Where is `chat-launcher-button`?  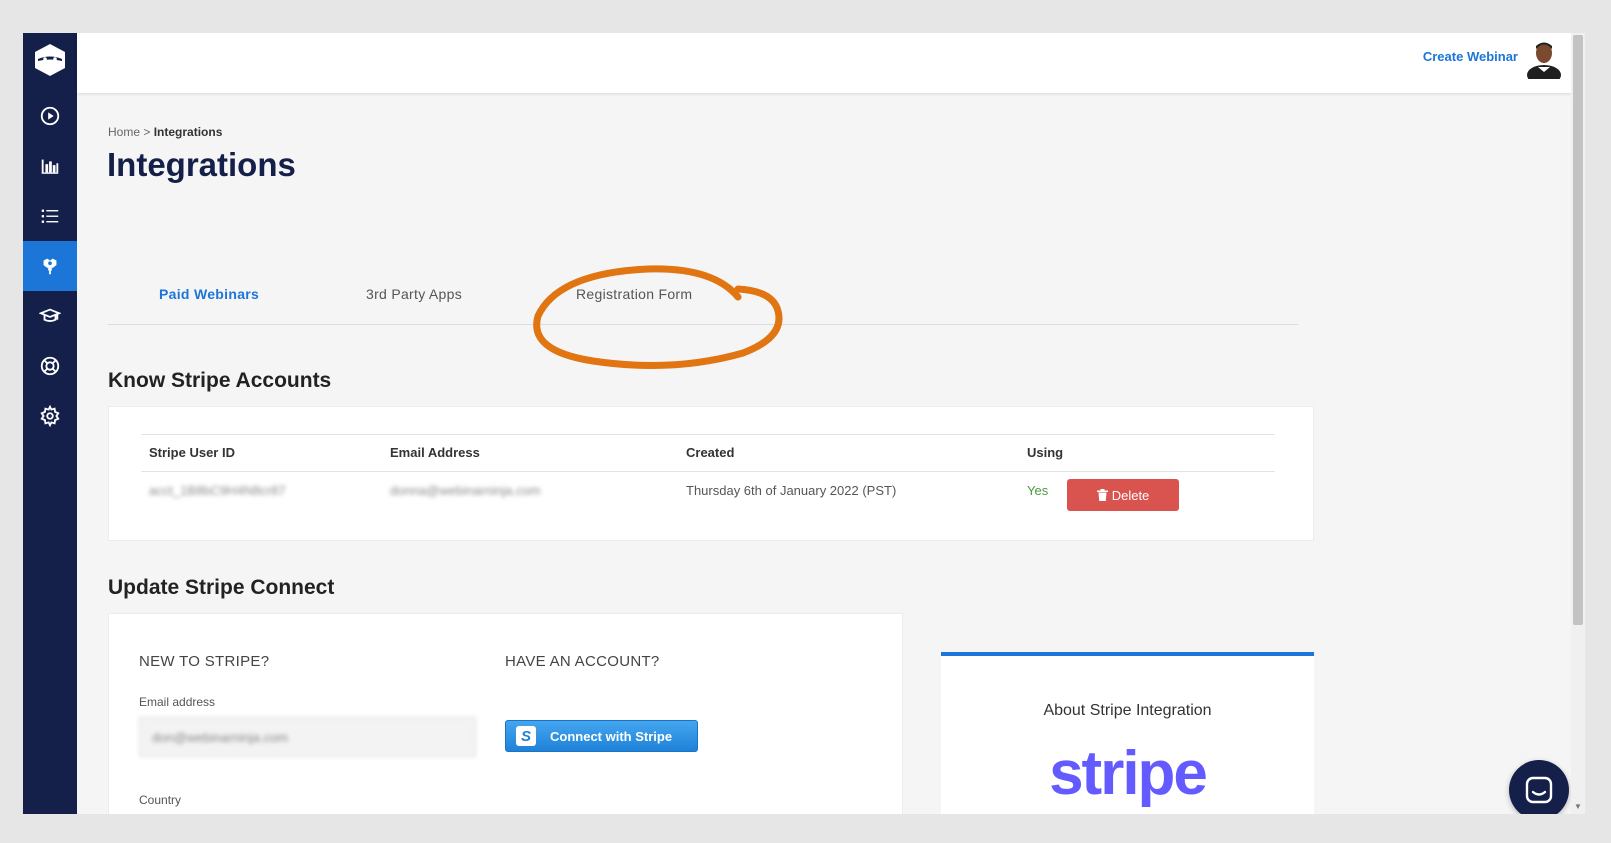 chat-launcher-button is located at coordinates (1539, 787).